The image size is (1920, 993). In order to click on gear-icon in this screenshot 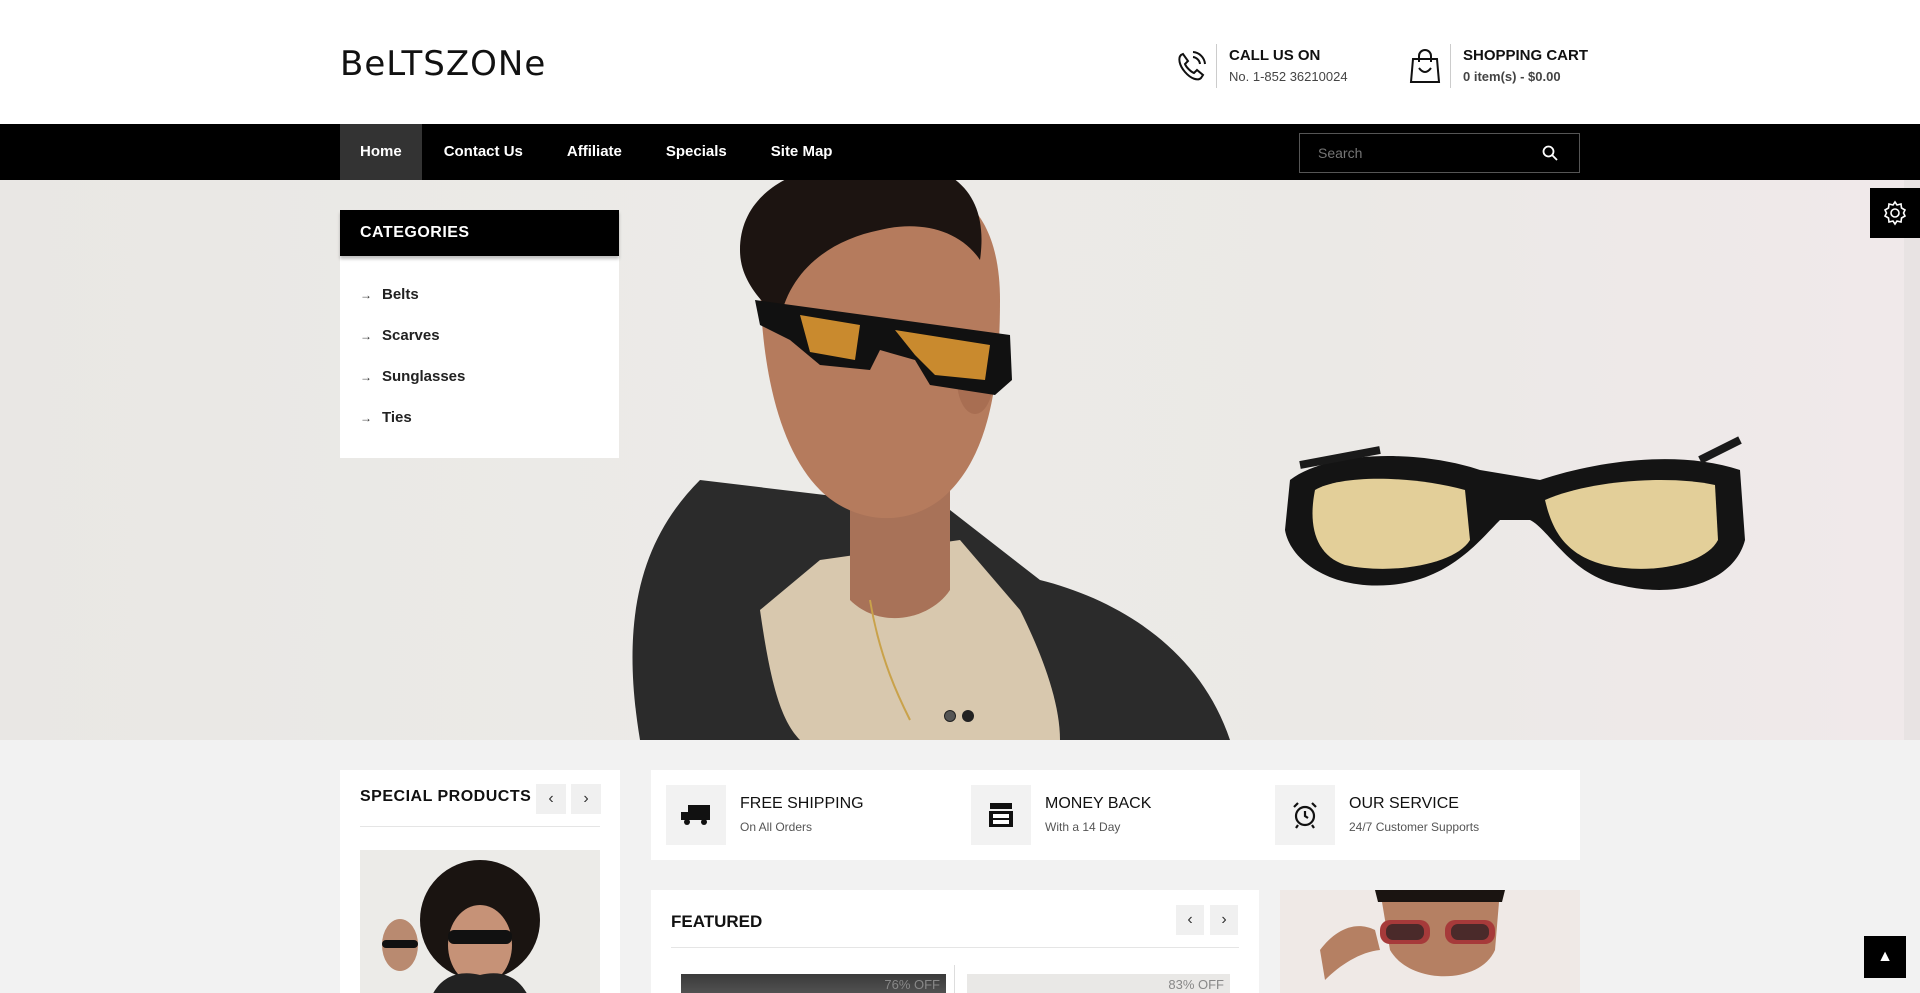, I will do `click(1895, 213)`.